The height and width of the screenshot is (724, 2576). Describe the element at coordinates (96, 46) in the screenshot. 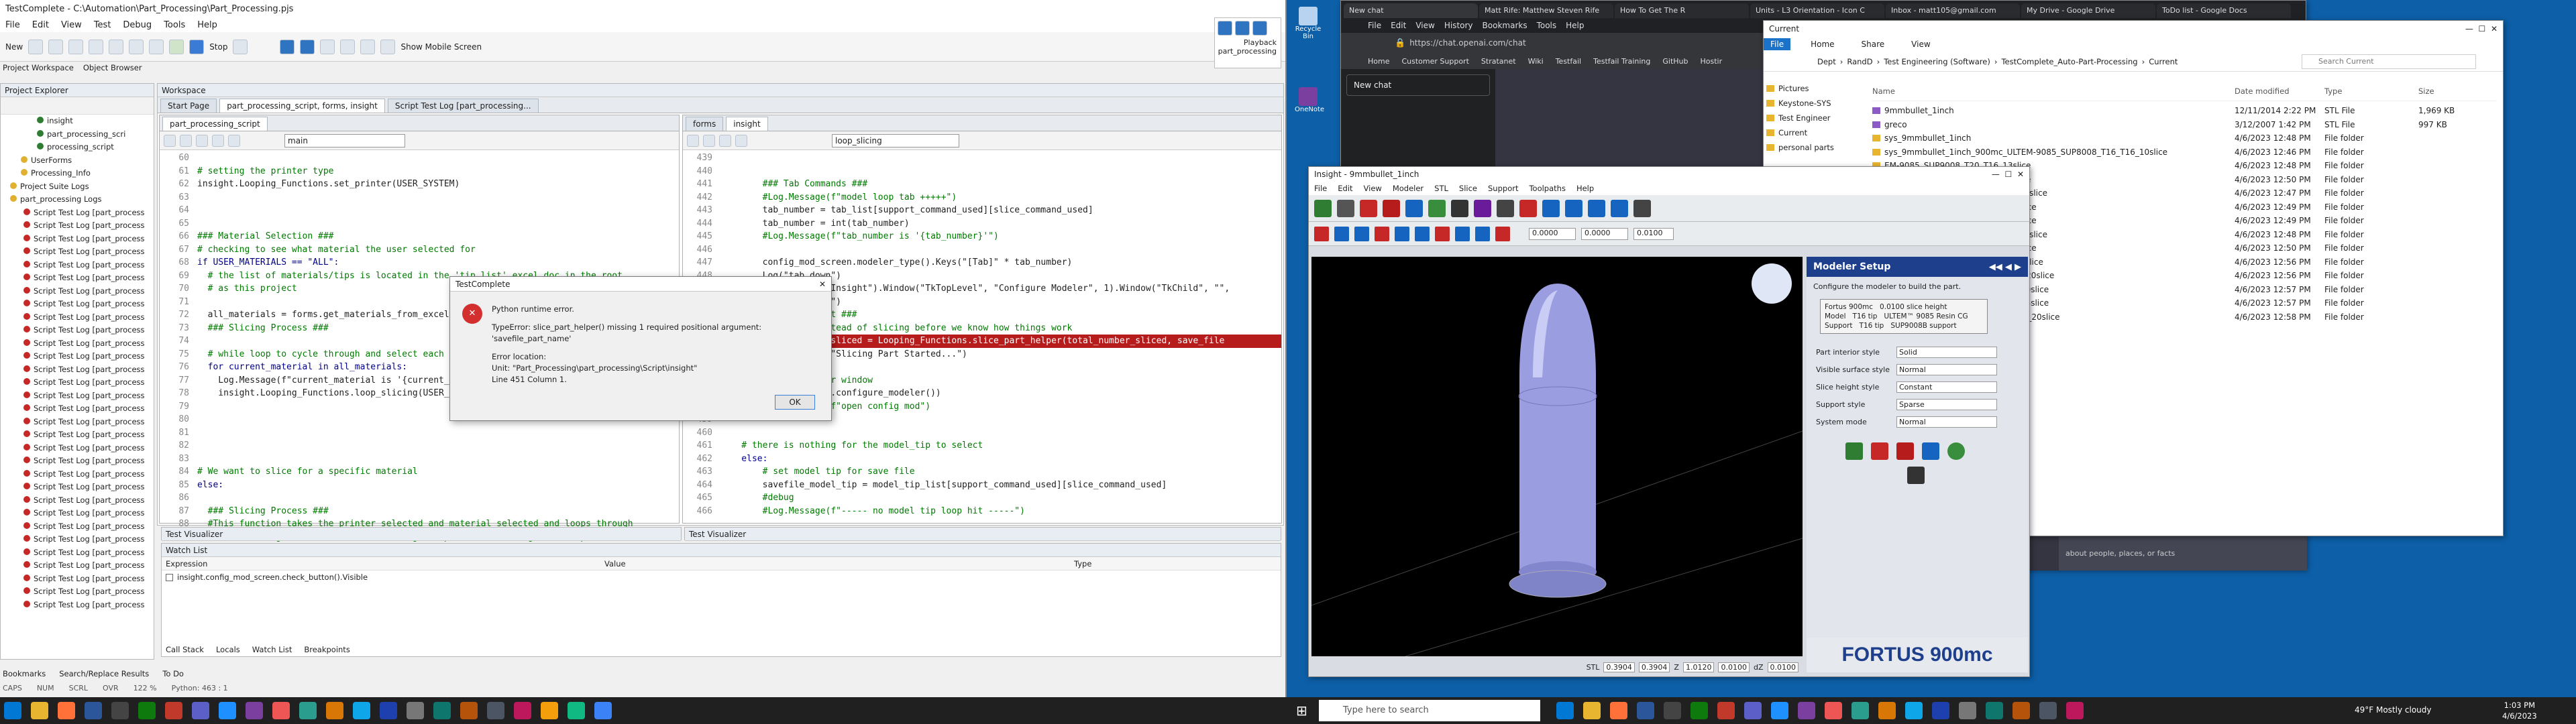

I see `undo-icon` at that location.